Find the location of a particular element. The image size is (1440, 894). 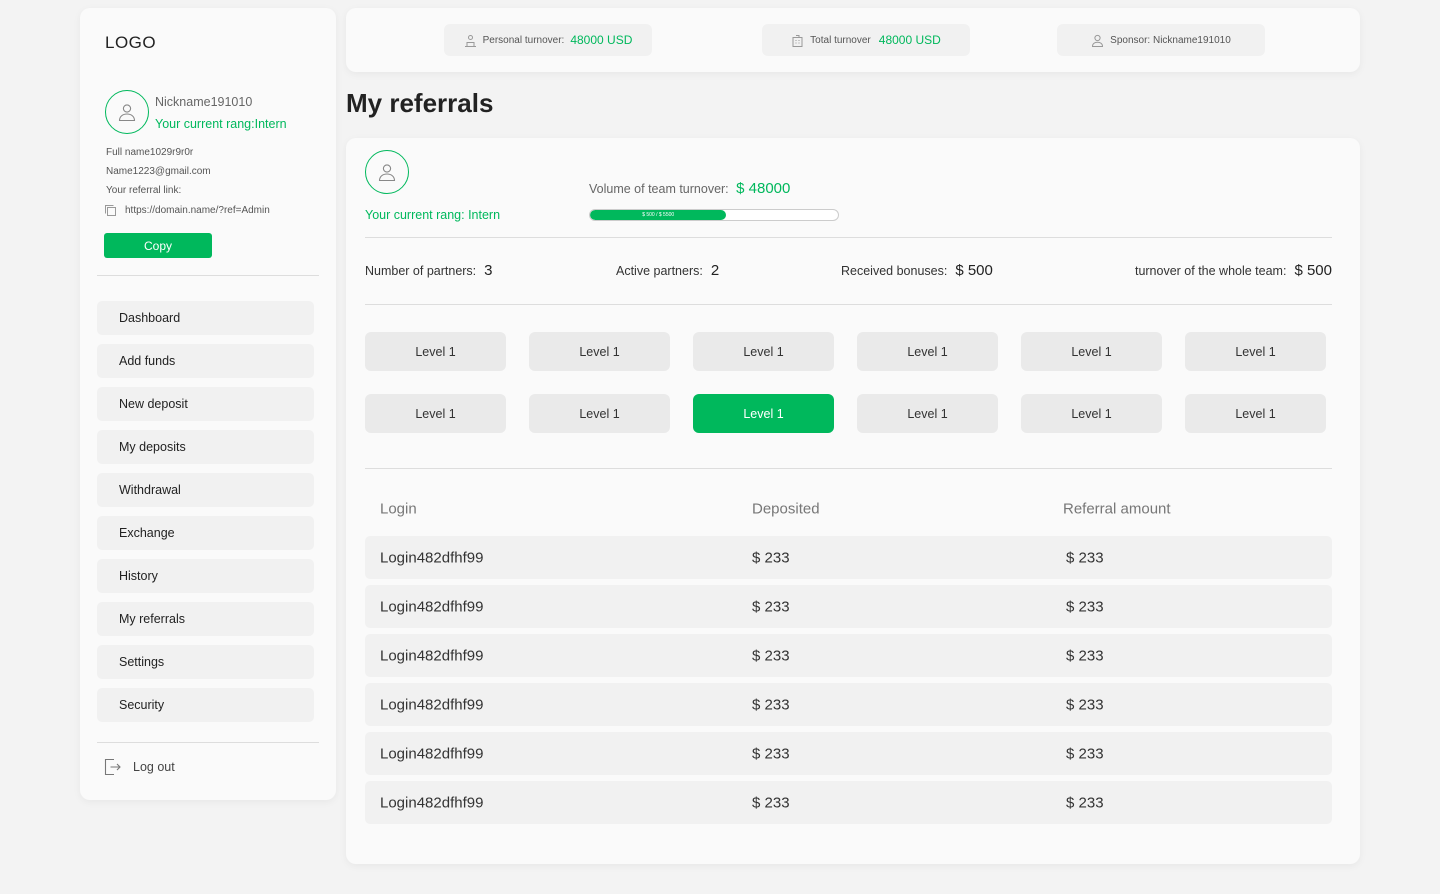

stat-value: 2 is located at coordinates (715, 270).